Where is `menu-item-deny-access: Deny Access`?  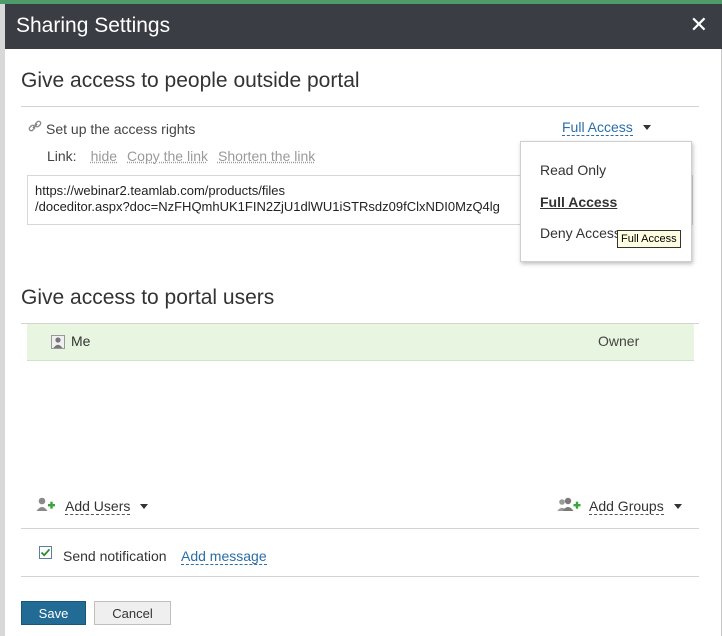
menu-item-deny-access: Deny Access is located at coordinates (580, 233).